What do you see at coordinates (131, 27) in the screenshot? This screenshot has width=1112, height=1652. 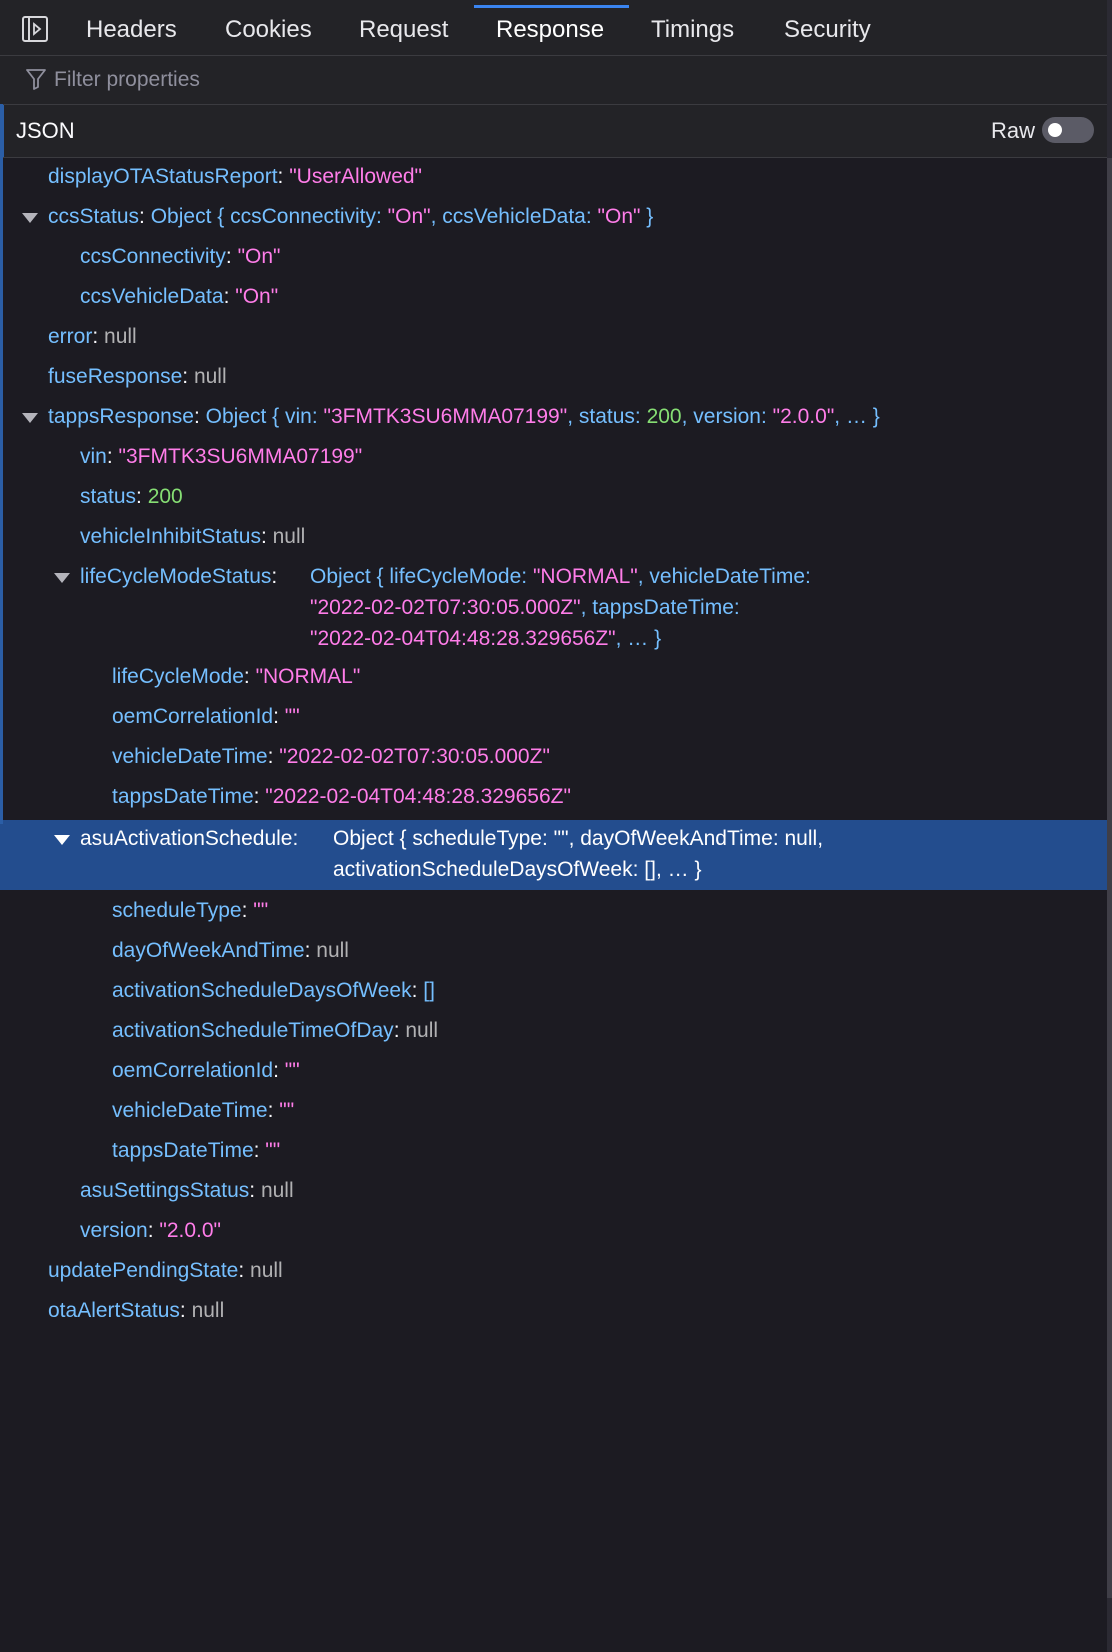 I see `tab-headers: Headers` at bounding box center [131, 27].